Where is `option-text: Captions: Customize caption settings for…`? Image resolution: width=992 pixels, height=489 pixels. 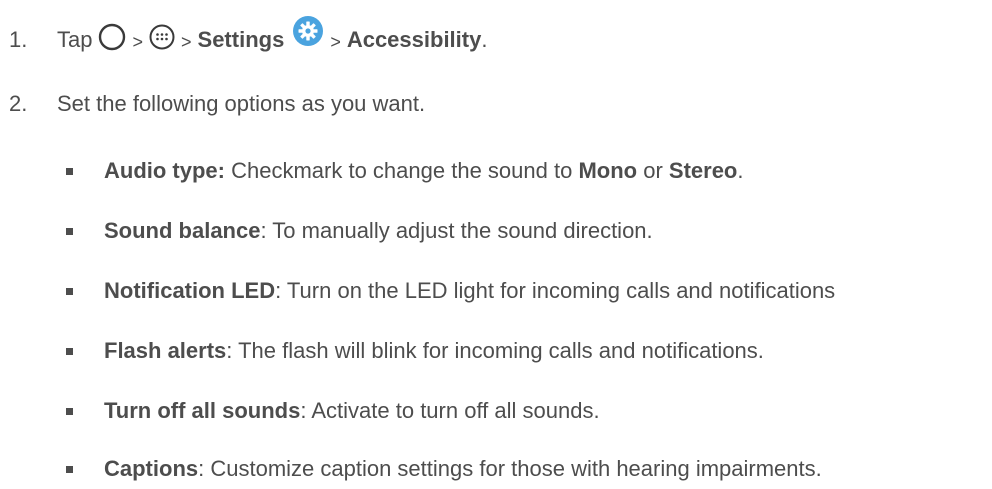
option-text: Captions: Customize caption settings for… is located at coordinates (463, 469).